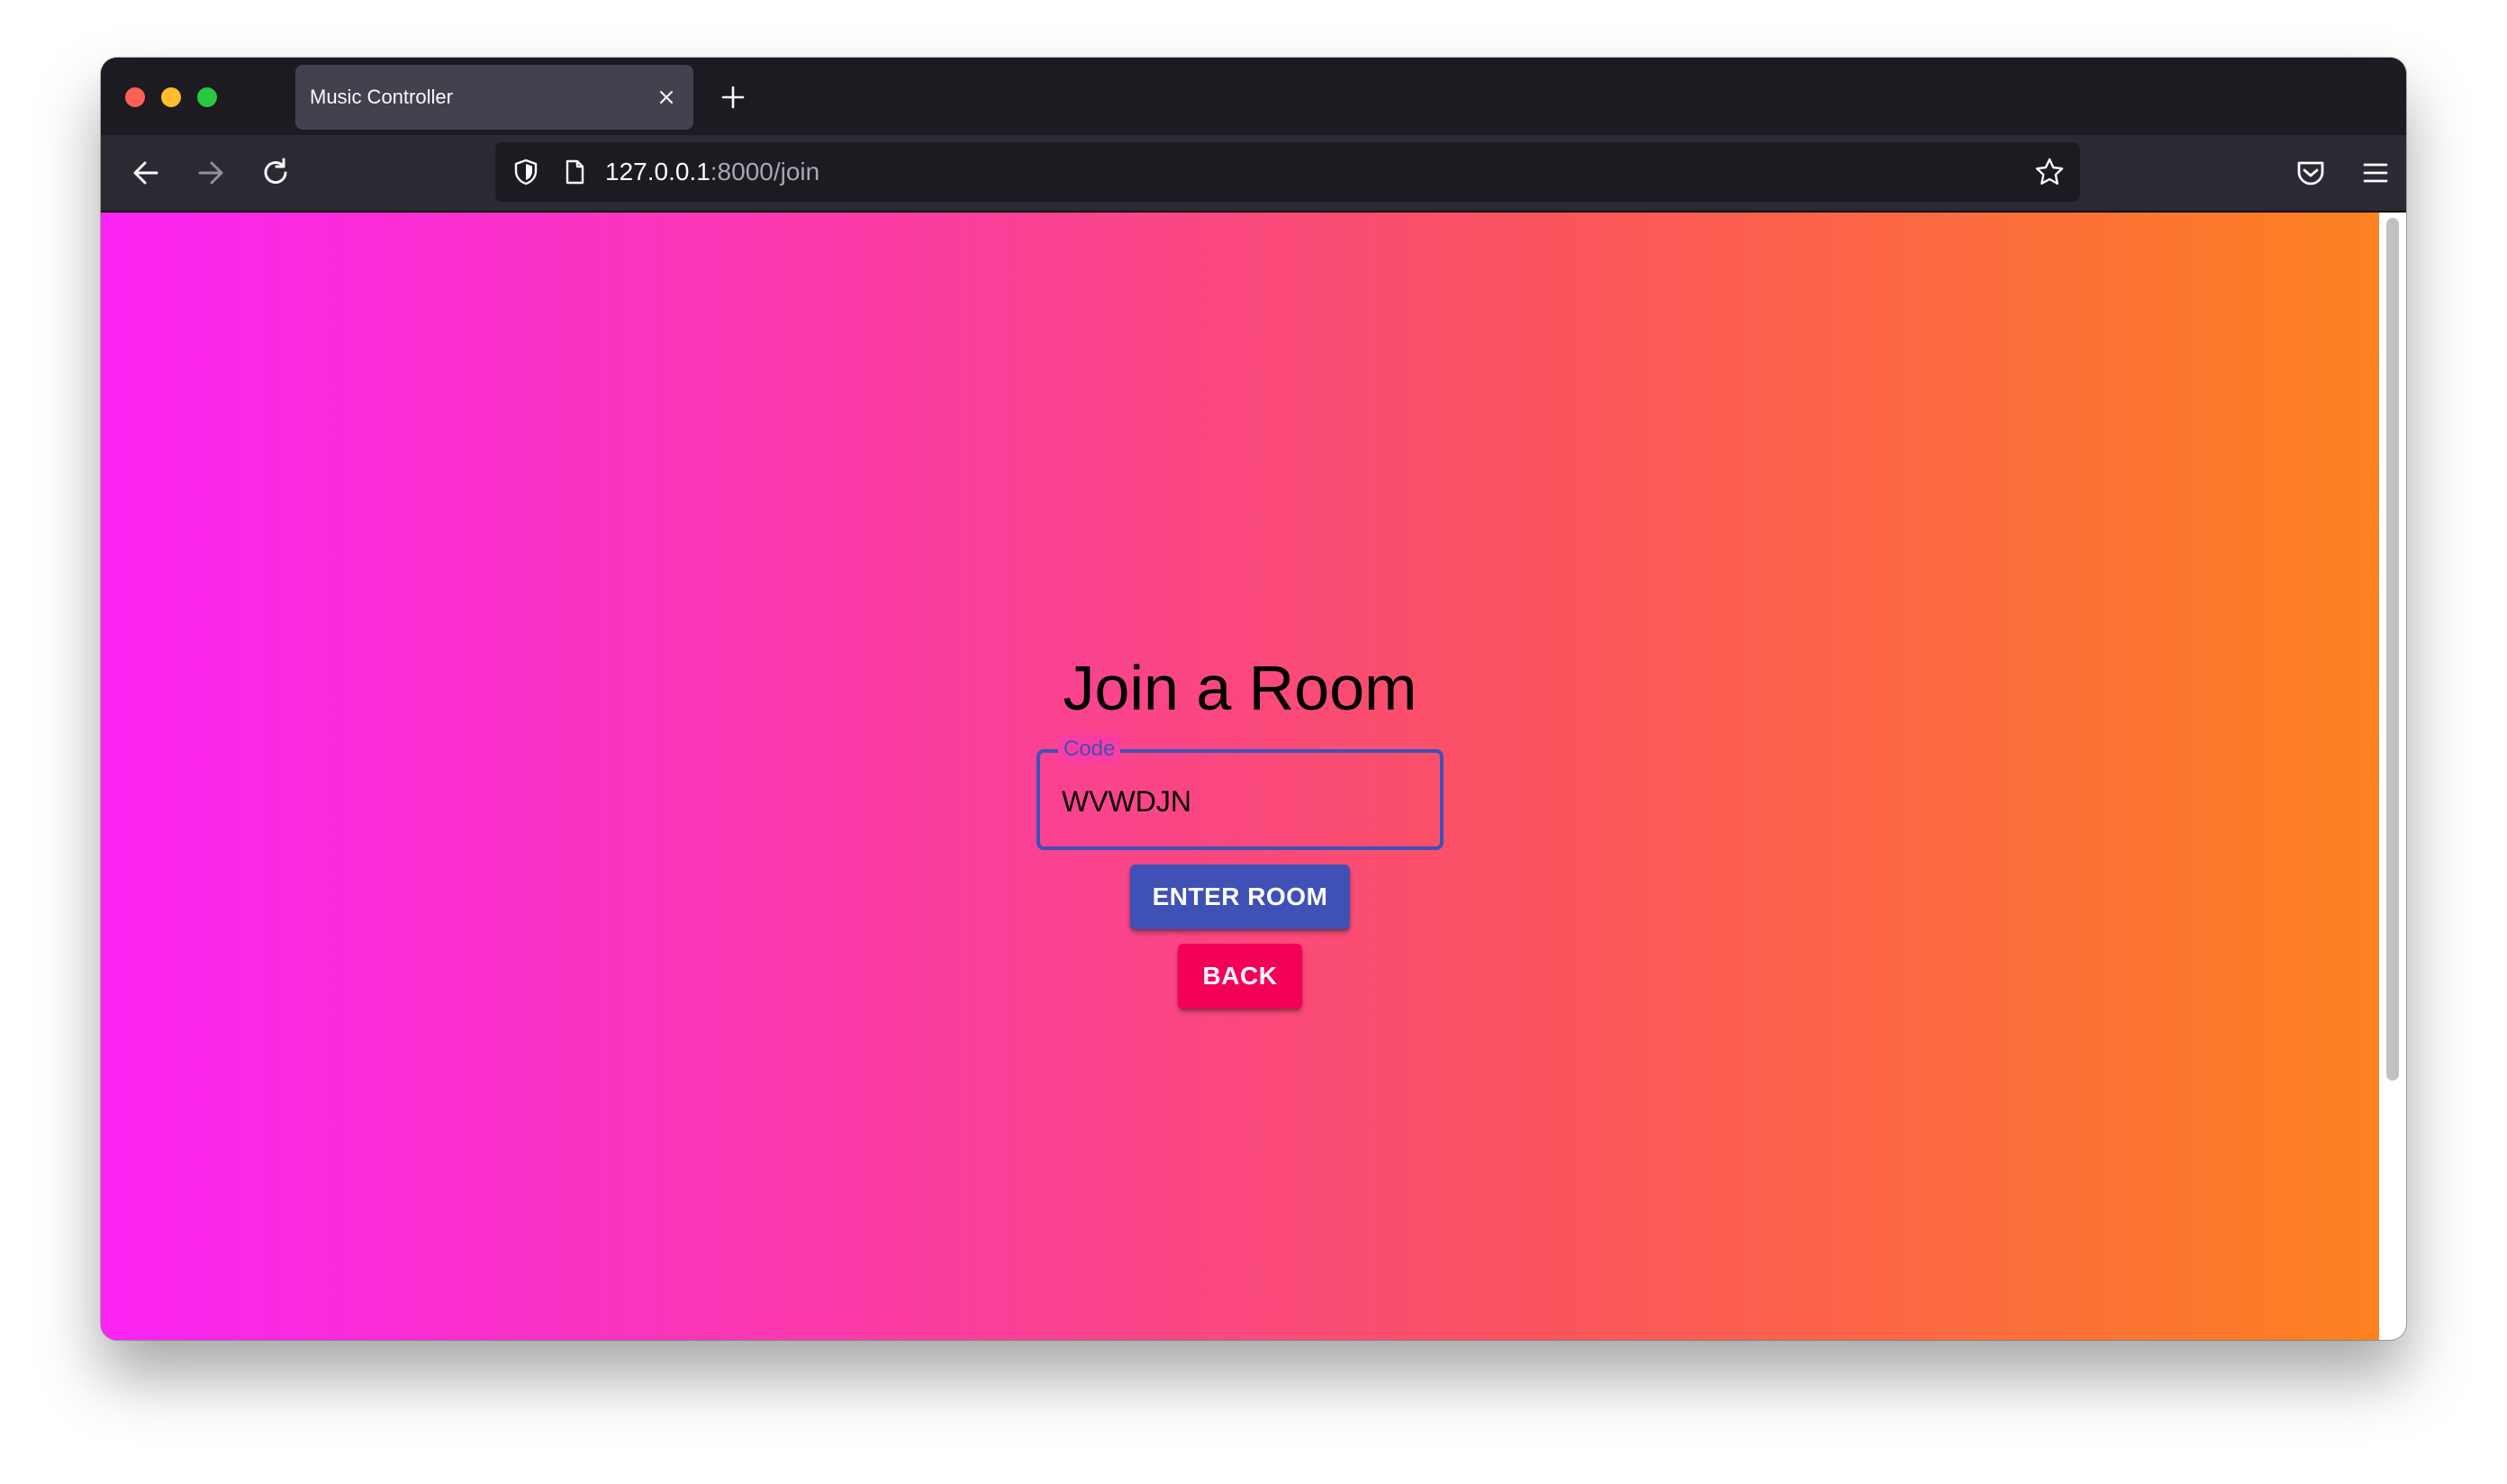 This screenshot has height=1484, width=2507. What do you see at coordinates (1242, 802) in the screenshot?
I see `code-input` at bounding box center [1242, 802].